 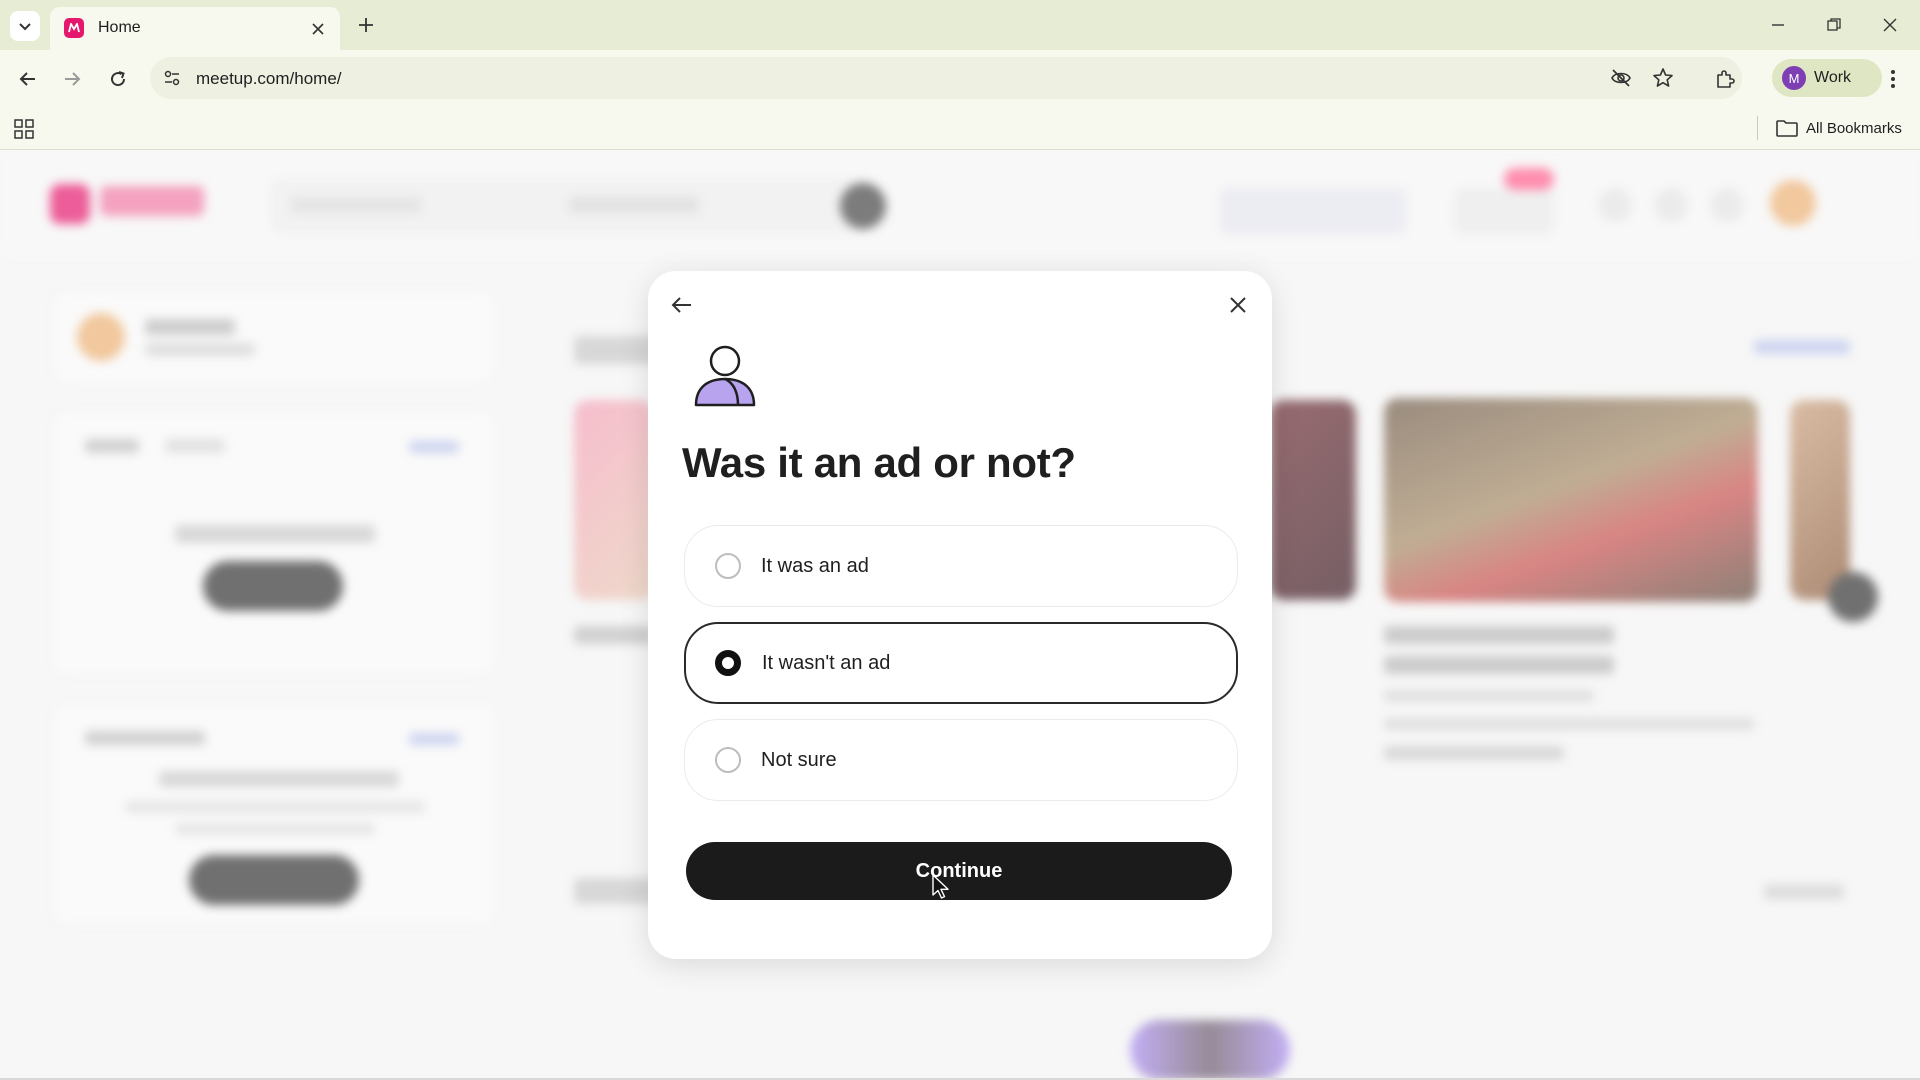 What do you see at coordinates (1854, 128) in the screenshot?
I see `all-bookmarks-label: All Bookmarks` at bounding box center [1854, 128].